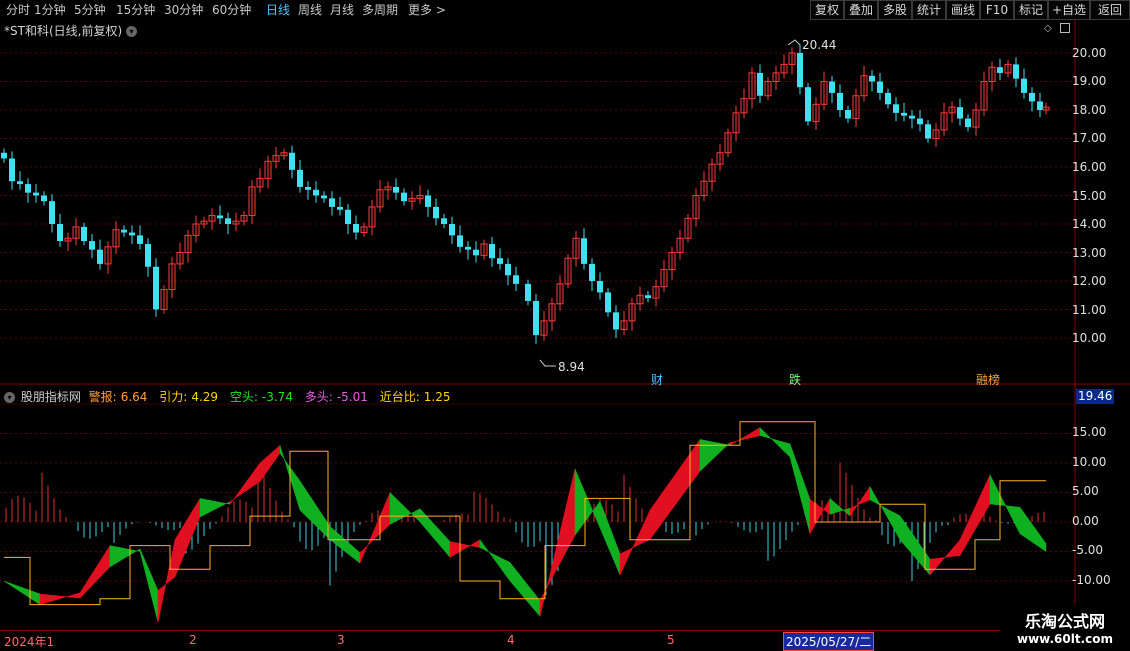  Describe the element at coordinates (50, 10) in the screenshot. I see `tab-1min: 1分钟` at that location.